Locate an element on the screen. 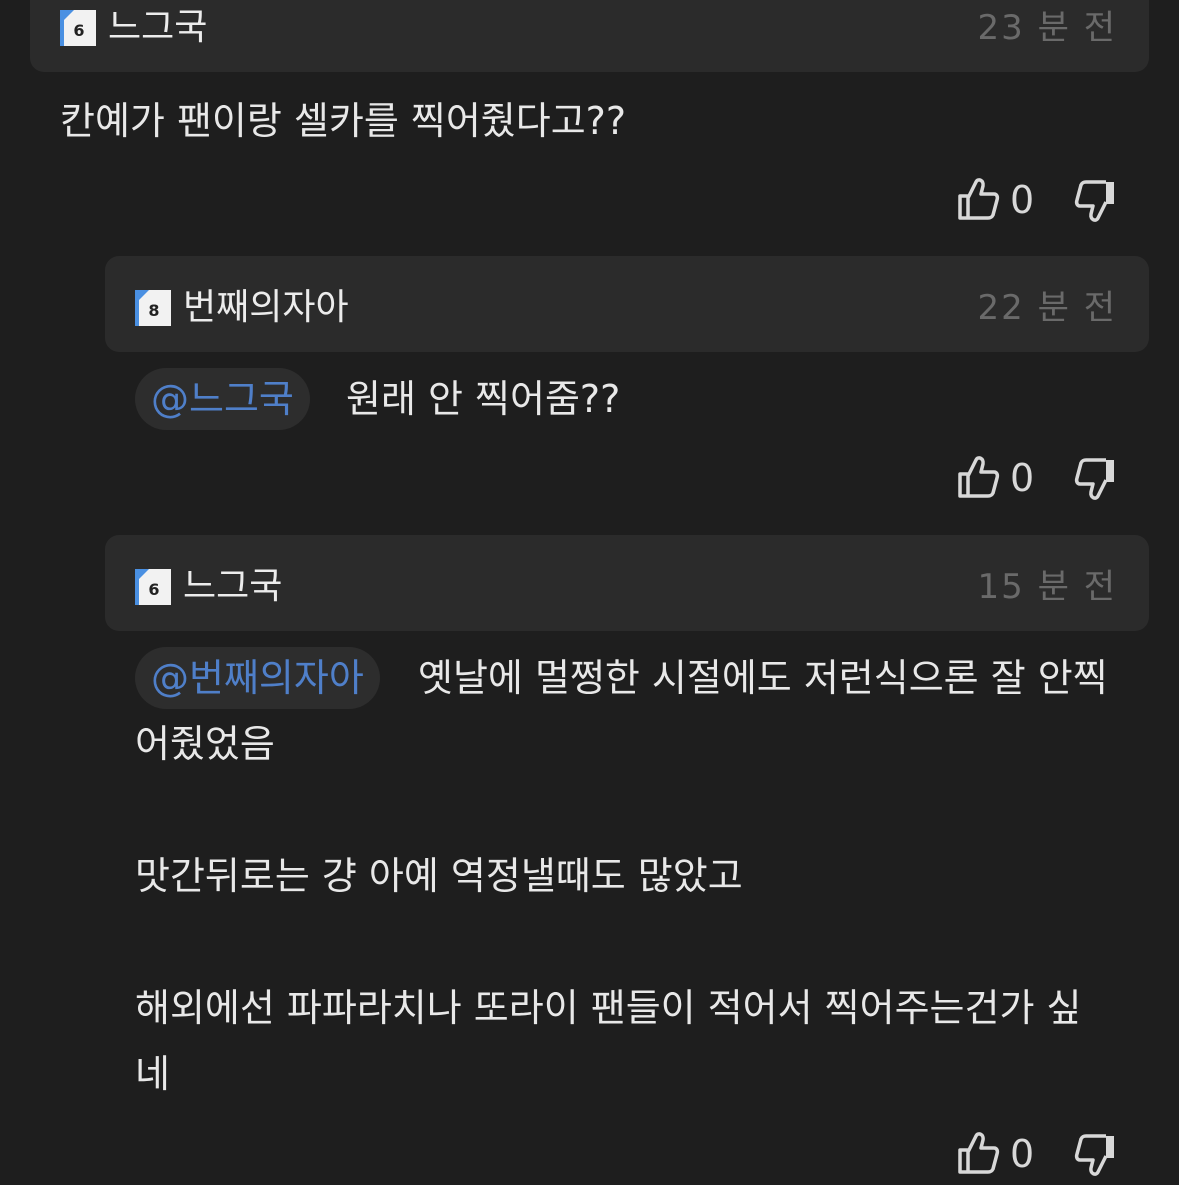  comment-time: 15 분 전 is located at coordinates (1047, 587).